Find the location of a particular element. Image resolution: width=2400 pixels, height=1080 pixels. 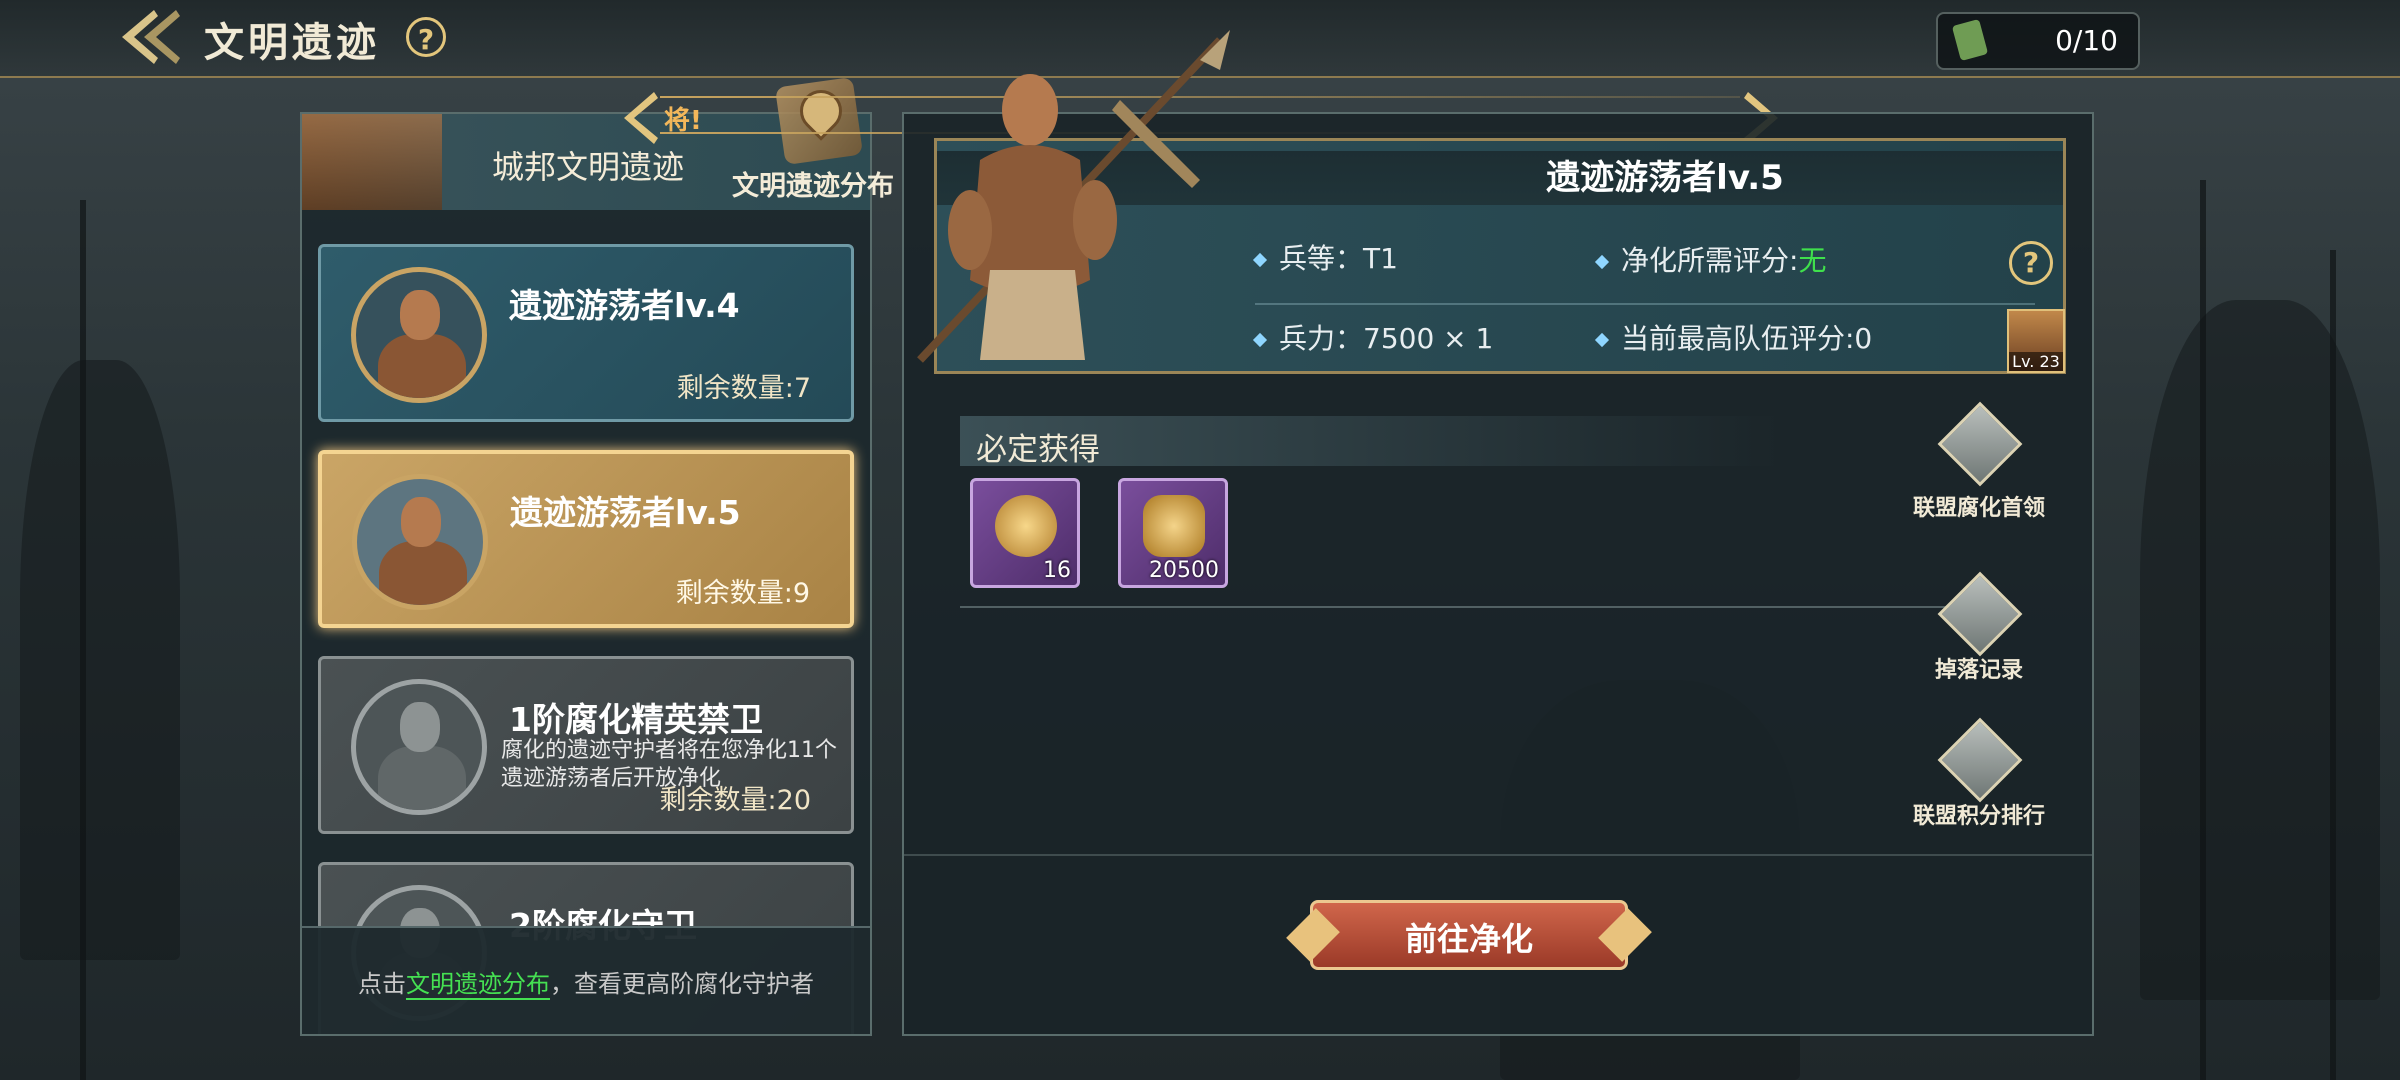

stamina-counter: 0/10 is located at coordinates (2038, 41).